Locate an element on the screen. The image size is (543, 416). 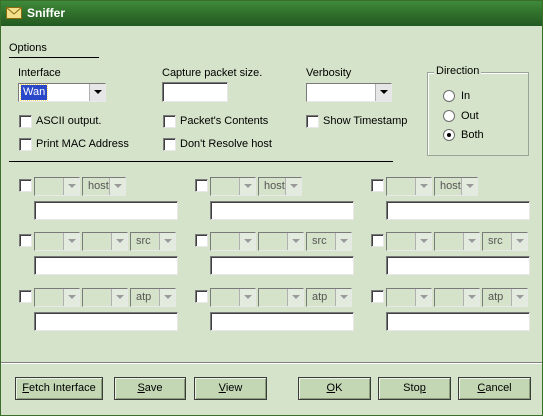
filter-r2-c2-combo-a-dropdown-button is located at coordinates (247, 241).